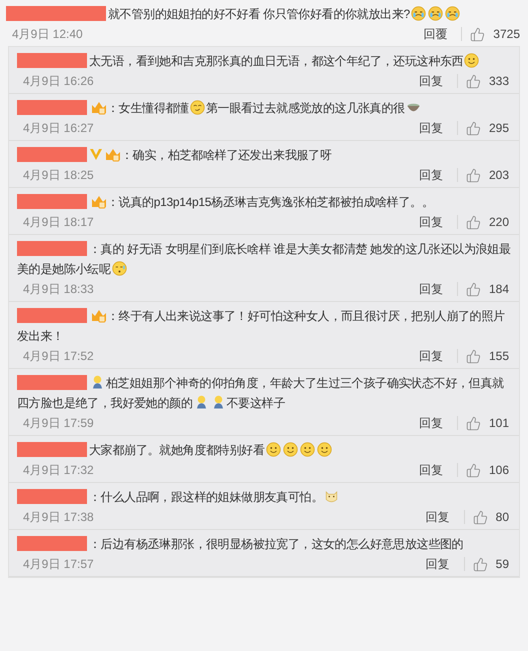 This screenshot has height=651, width=528. I want to click on comment-time: 4月9日 17:57, so click(58, 564).